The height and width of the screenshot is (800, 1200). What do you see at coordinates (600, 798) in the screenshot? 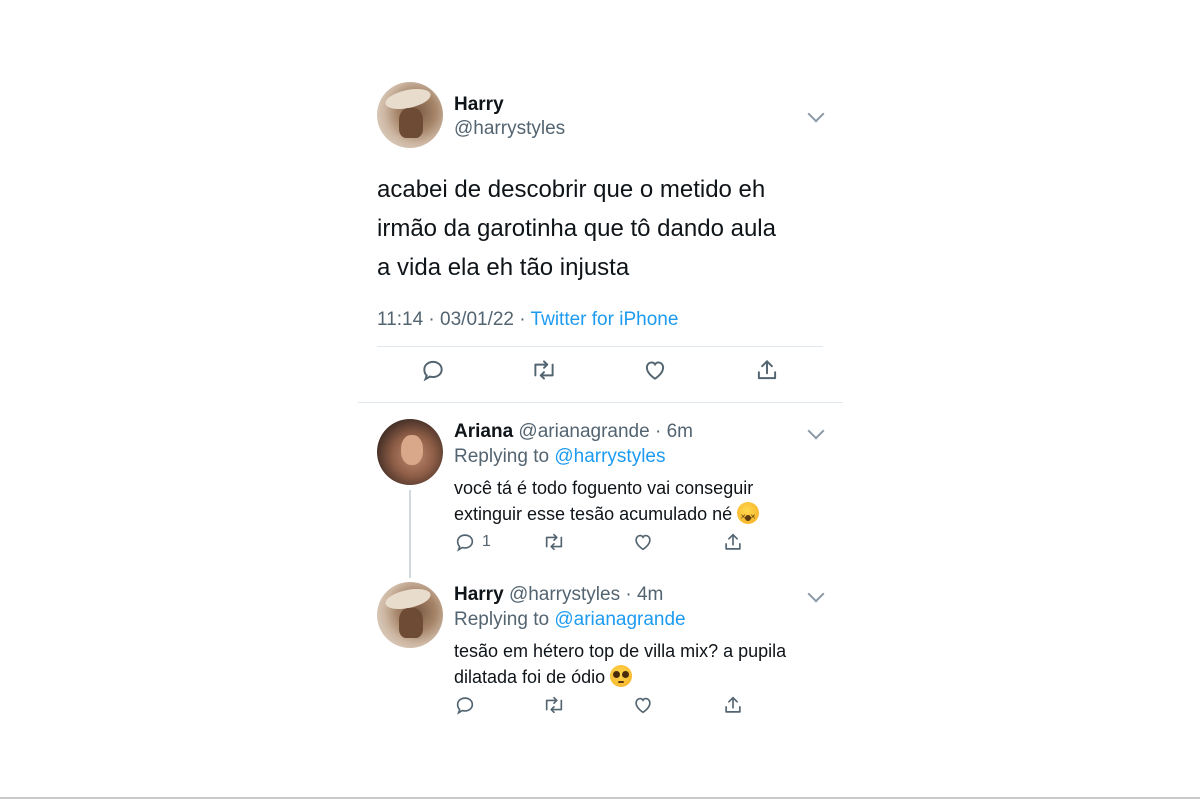
I see `bottom-rule` at bounding box center [600, 798].